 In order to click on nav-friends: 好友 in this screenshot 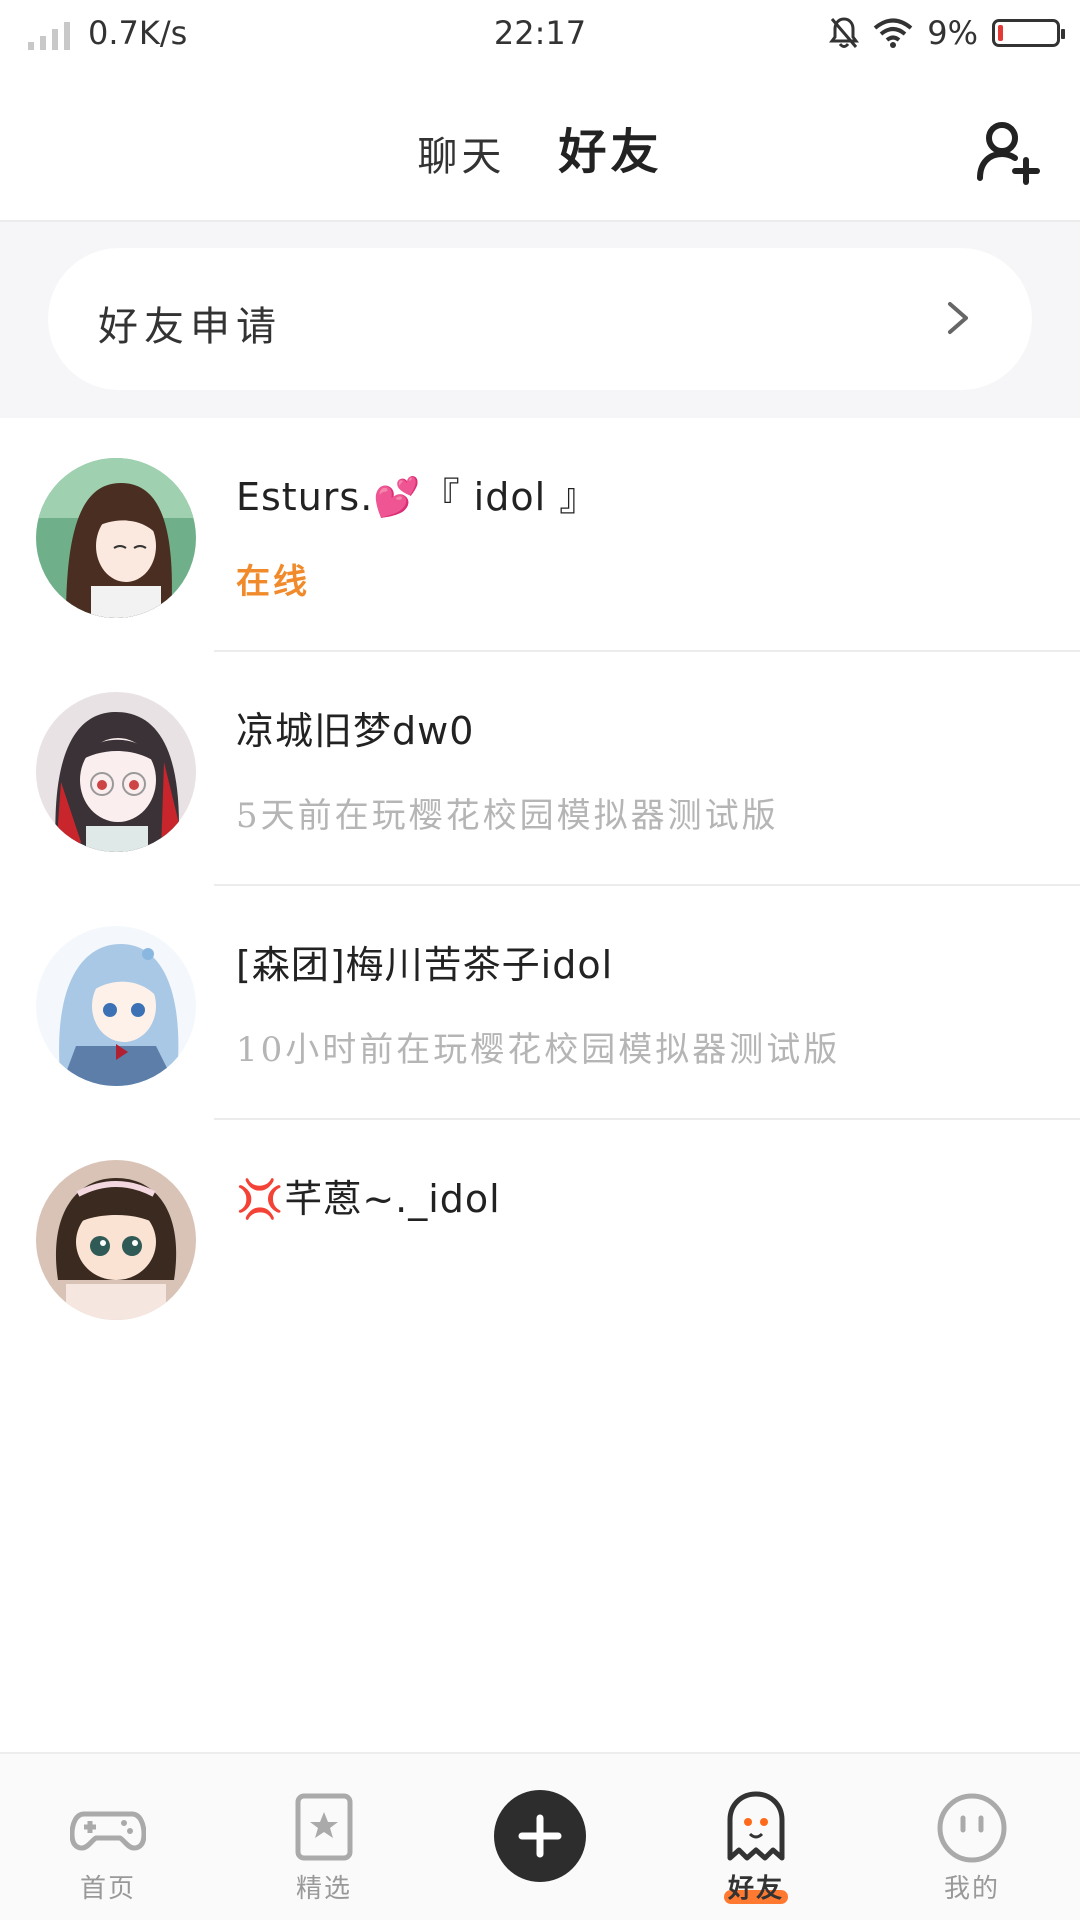, I will do `click(756, 1838)`.